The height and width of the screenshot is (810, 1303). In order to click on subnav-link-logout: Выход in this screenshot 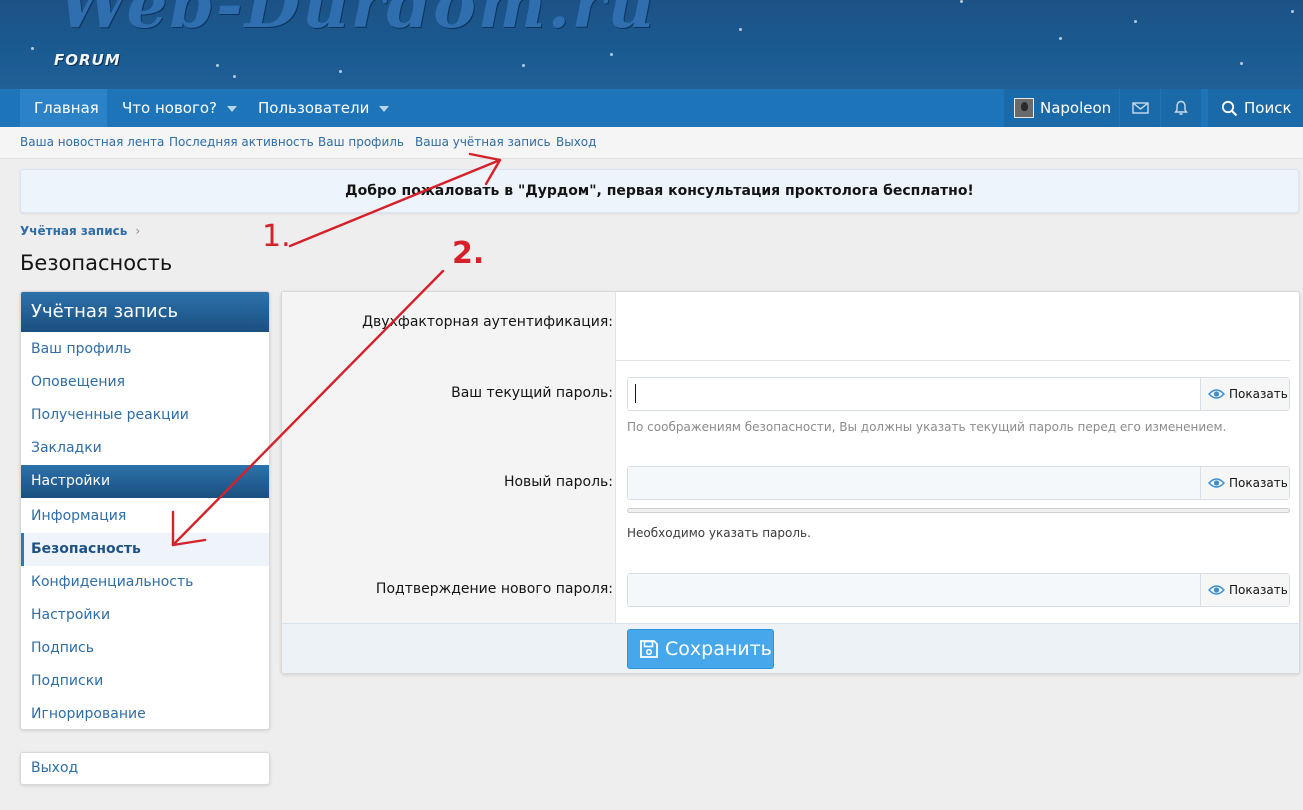, I will do `click(576, 142)`.